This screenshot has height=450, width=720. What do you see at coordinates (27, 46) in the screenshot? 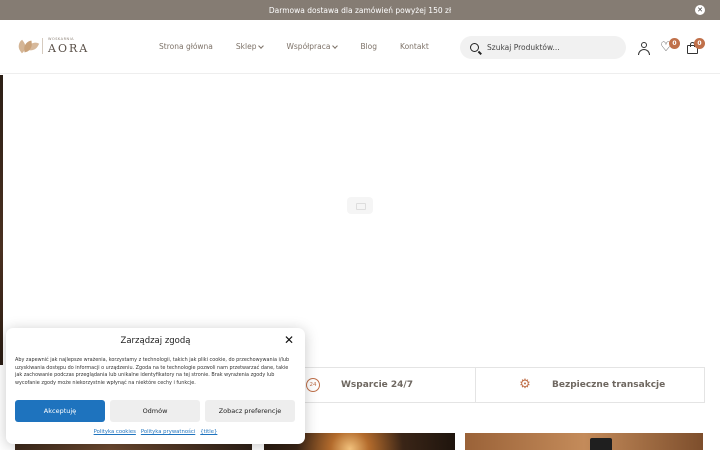
I see `leaf-logo-icon` at bounding box center [27, 46].